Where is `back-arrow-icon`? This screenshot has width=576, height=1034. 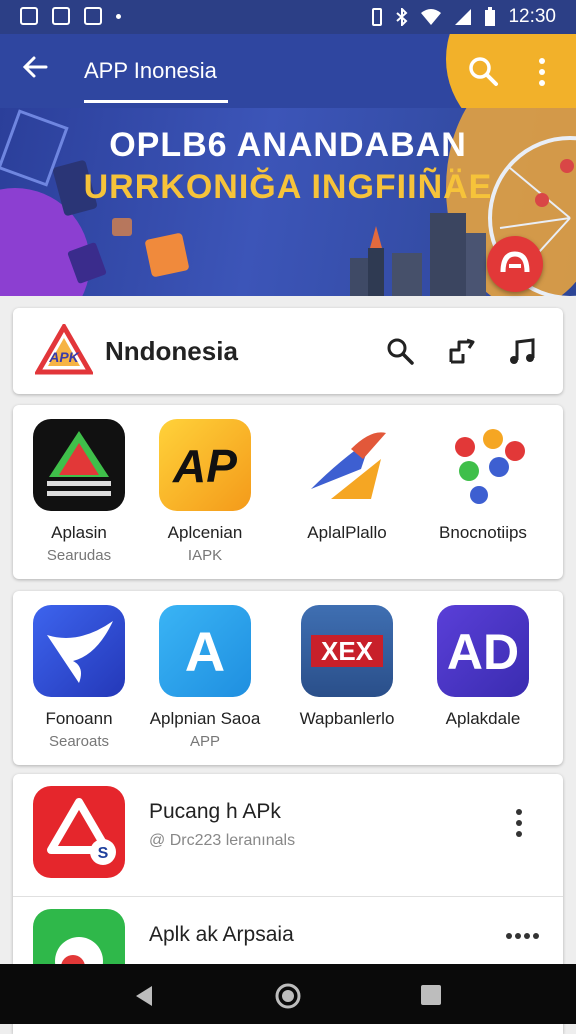
back-arrow-icon is located at coordinates (35, 67).